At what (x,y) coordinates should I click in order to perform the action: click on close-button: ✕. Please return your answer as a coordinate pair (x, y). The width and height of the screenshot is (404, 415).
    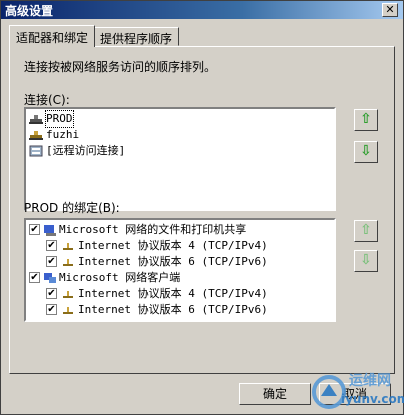
    Looking at the image, I should click on (390, 10).